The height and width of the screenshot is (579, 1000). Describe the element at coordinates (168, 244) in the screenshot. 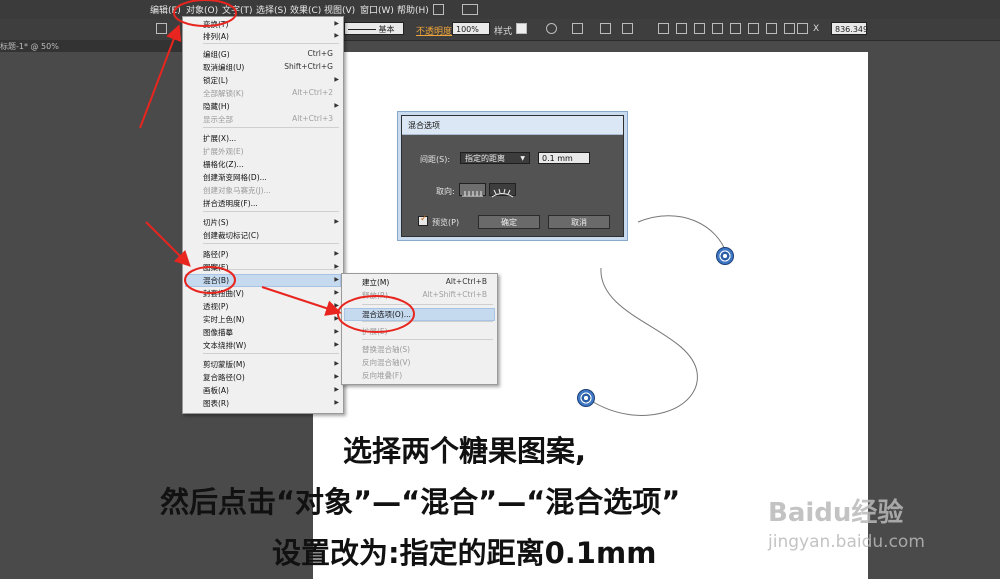

I see `annotation-arrow-to-blend` at that location.